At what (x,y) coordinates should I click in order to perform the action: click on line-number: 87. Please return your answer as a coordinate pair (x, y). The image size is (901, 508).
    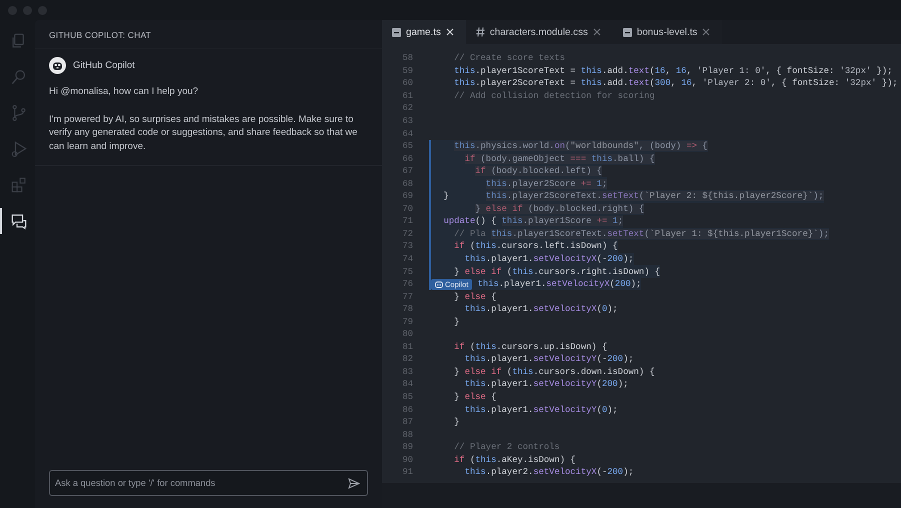
    Looking at the image, I should click on (407, 422).